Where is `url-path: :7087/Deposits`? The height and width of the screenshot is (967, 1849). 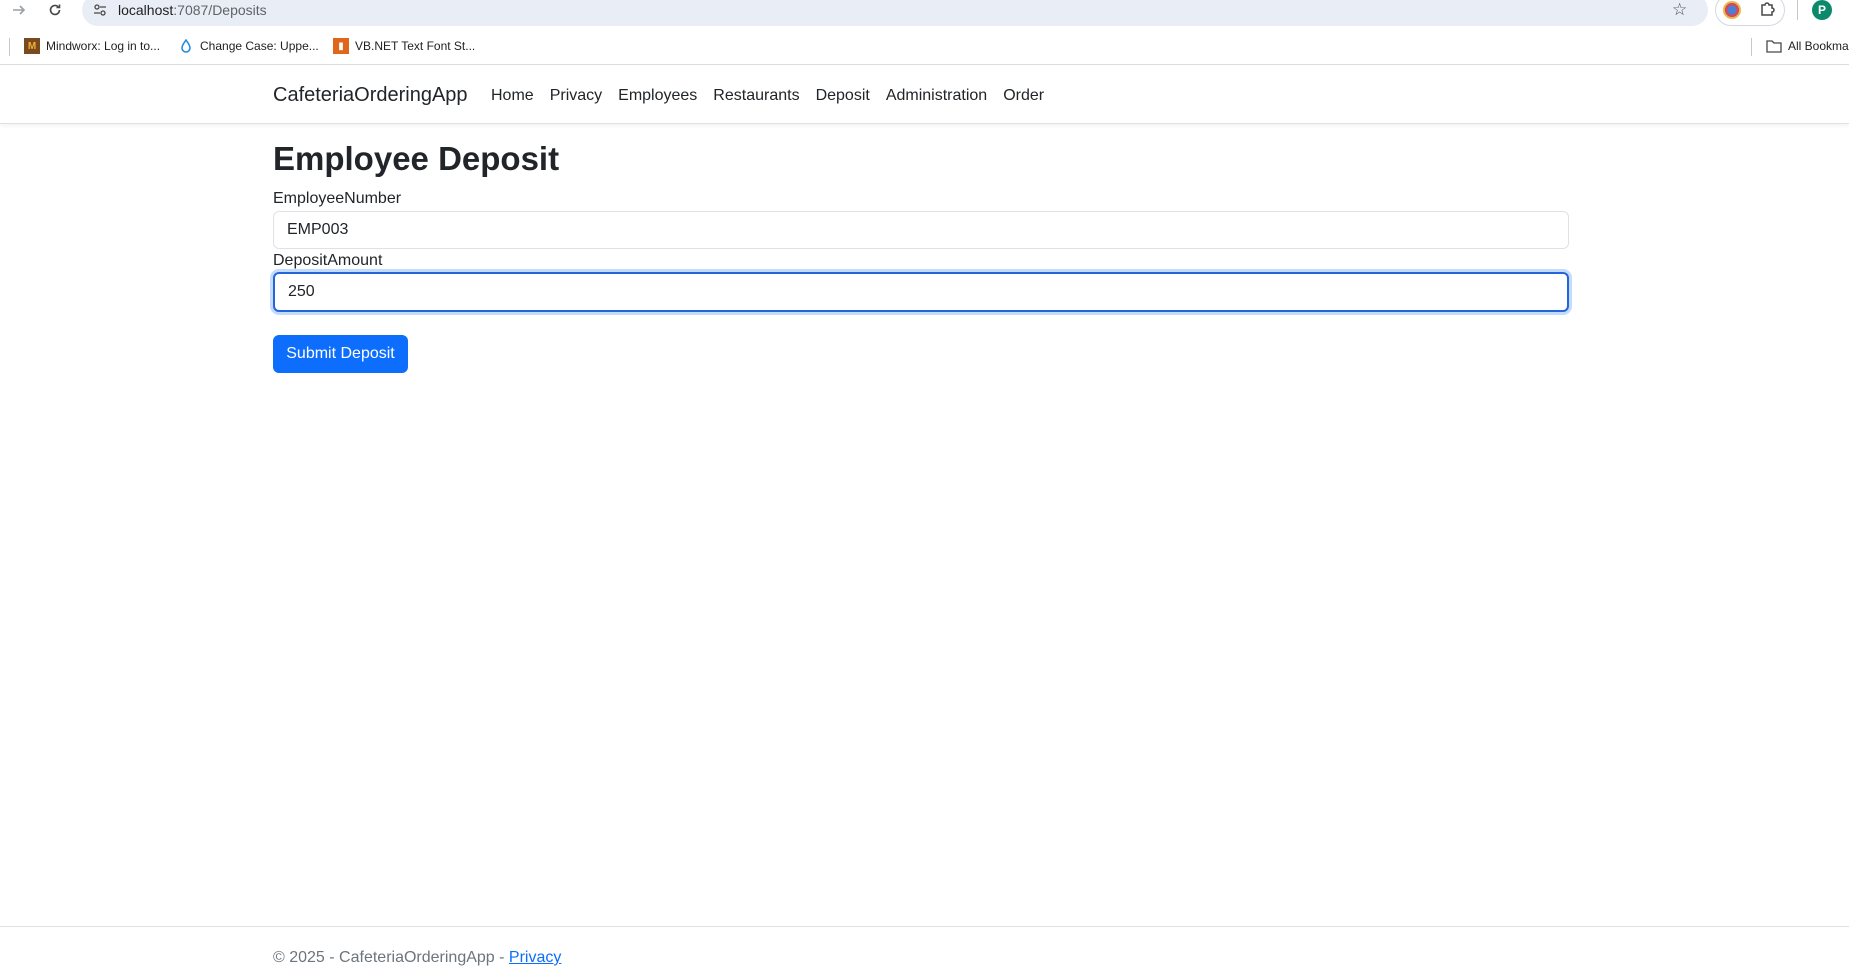
url-path: :7087/Deposits is located at coordinates (220, 10).